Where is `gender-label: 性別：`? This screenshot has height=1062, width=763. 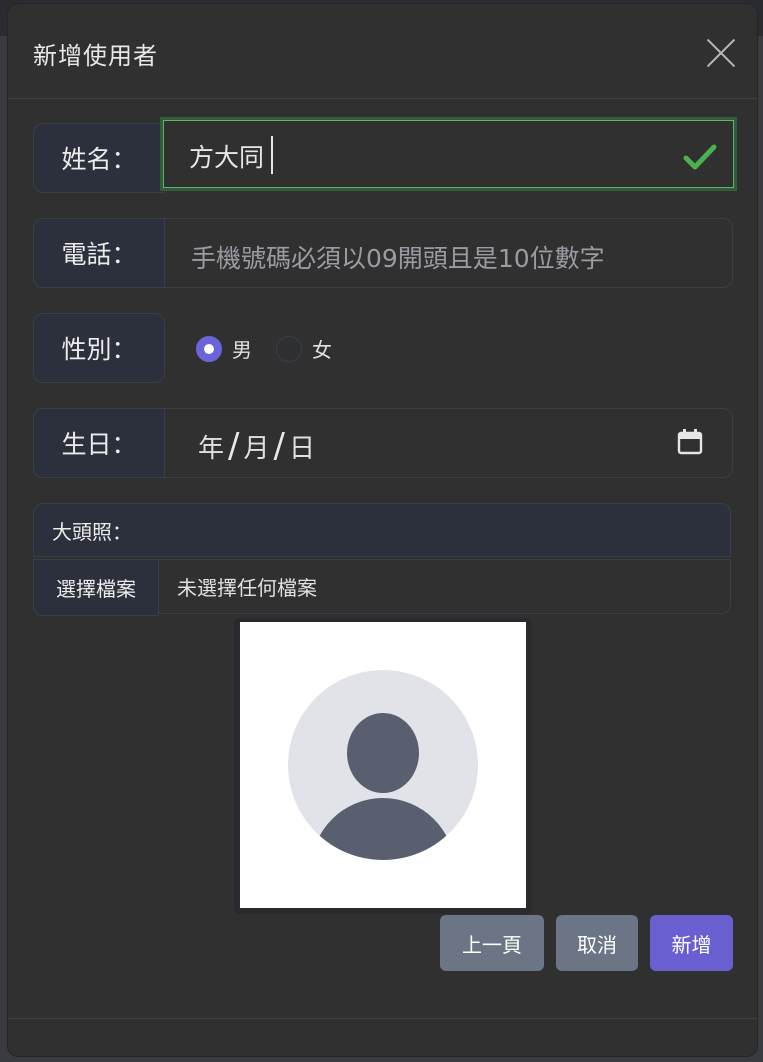
gender-label: 性別： is located at coordinates (99, 348).